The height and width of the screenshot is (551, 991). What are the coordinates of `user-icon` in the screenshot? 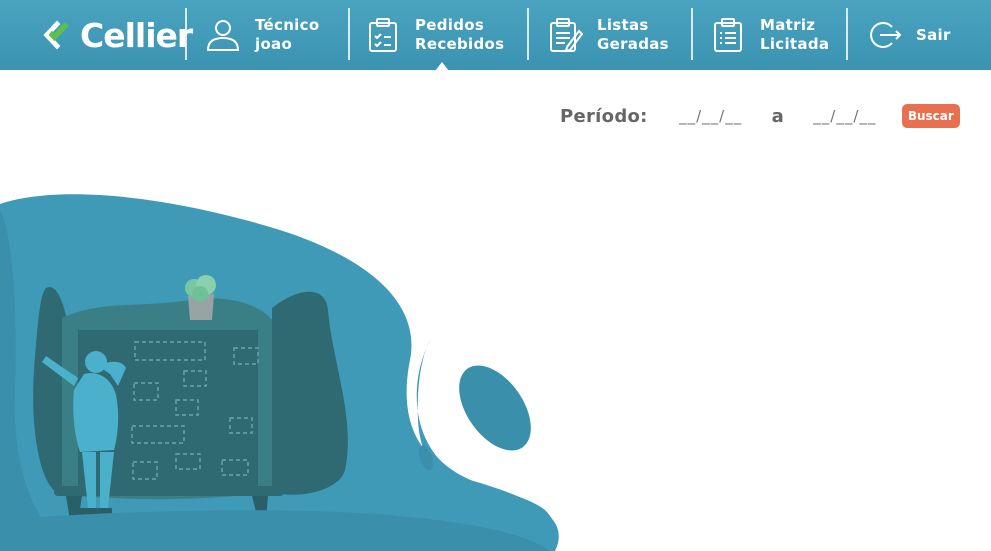 It's located at (223, 35).